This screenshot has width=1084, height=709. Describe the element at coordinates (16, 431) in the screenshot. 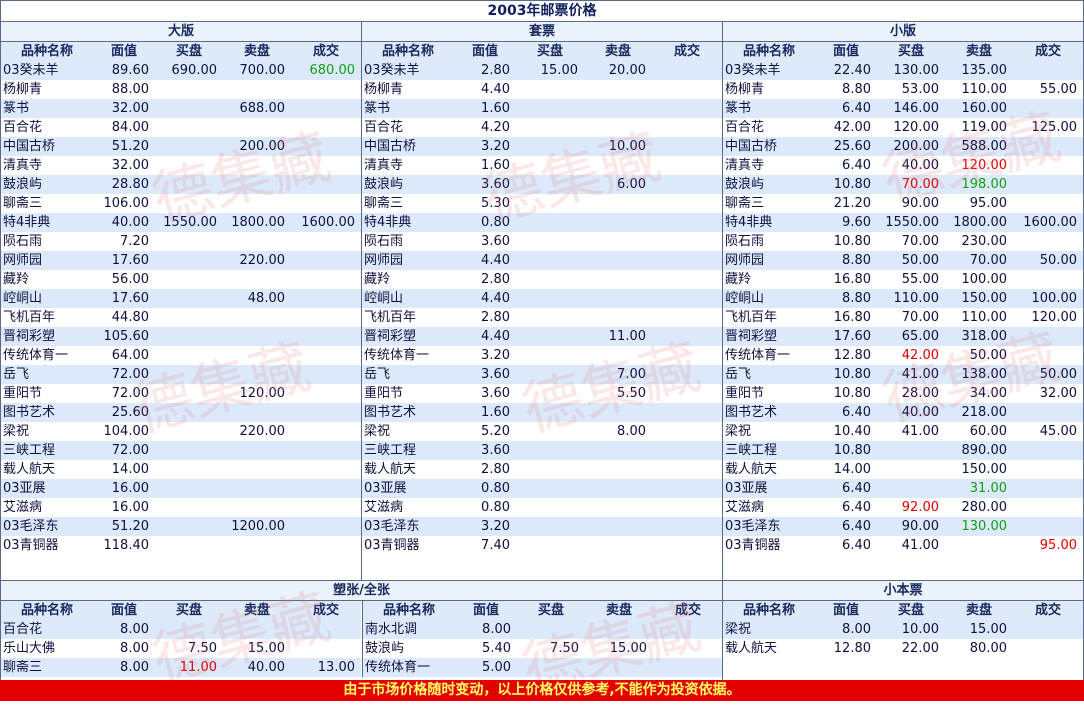

I see `stamp-name-cell: 梁祝` at that location.